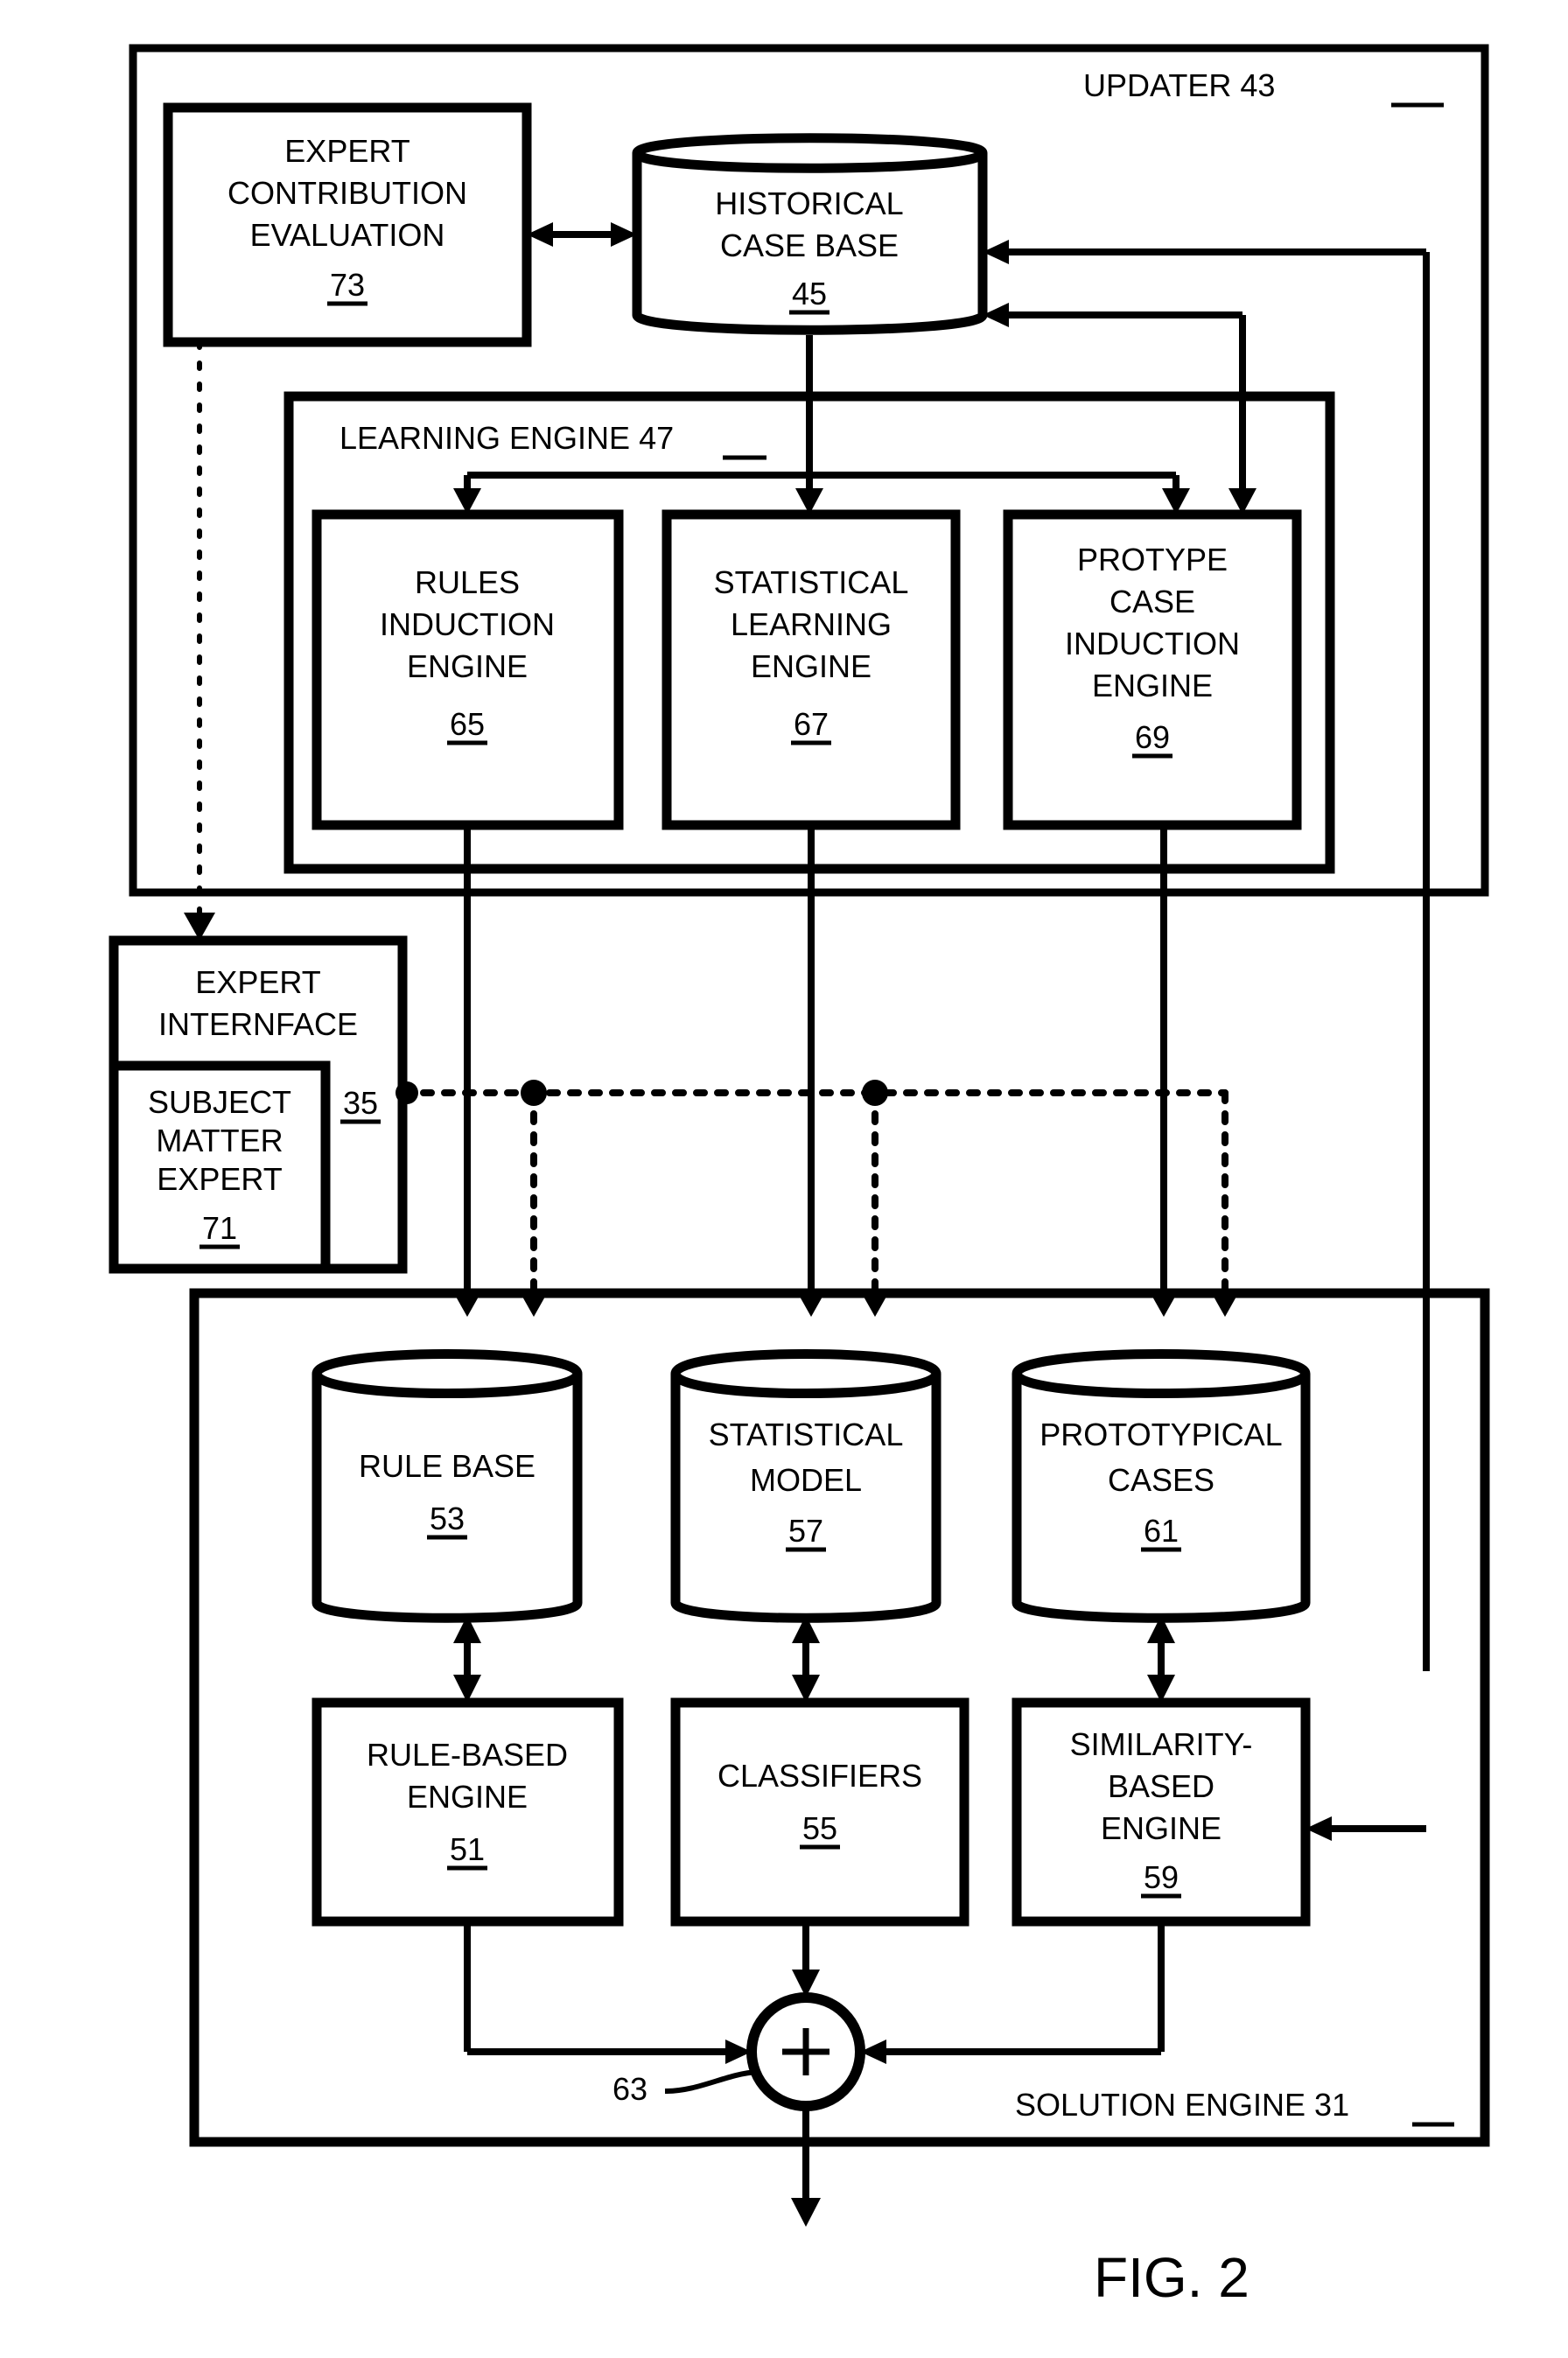 The image size is (1568, 2358). I want to click on expert-contribution-evaluation-line-1: EXPERT, so click(347, 151).